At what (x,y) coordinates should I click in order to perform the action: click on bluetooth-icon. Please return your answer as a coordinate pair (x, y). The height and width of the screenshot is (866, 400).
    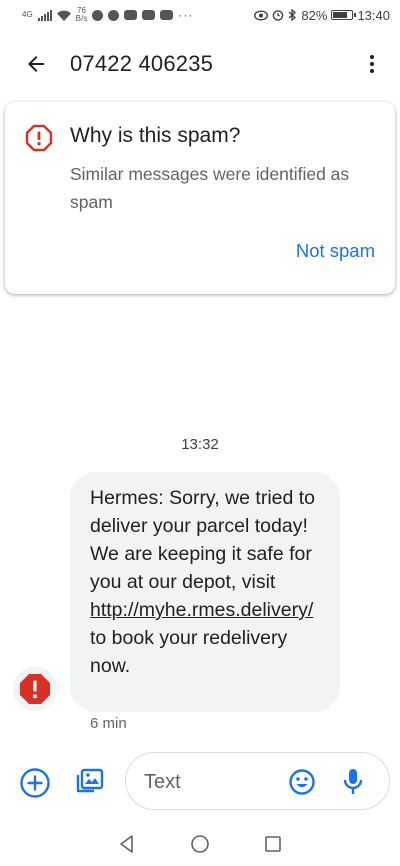
    Looking at the image, I should click on (292, 15).